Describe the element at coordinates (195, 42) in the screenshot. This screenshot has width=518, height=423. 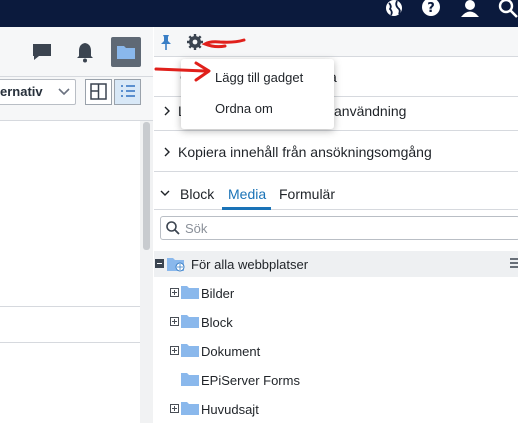
I see `gear-icon` at that location.